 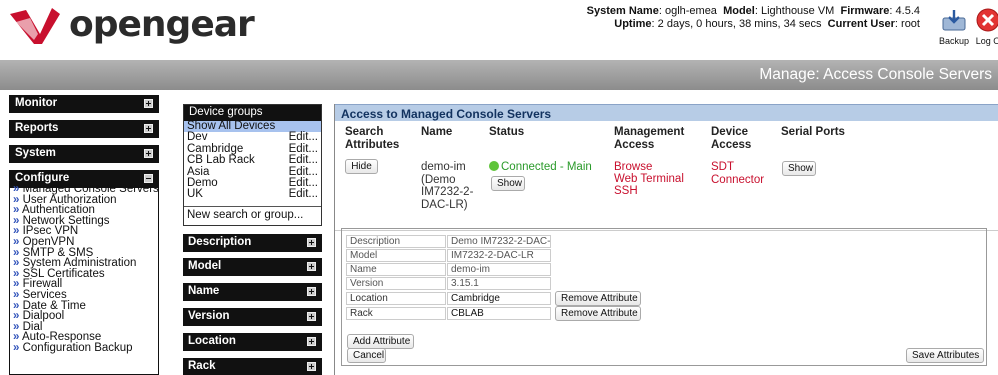 I want to click on mgmt-web-terminal-link: Web Terminal, so click(x=649, y=179).